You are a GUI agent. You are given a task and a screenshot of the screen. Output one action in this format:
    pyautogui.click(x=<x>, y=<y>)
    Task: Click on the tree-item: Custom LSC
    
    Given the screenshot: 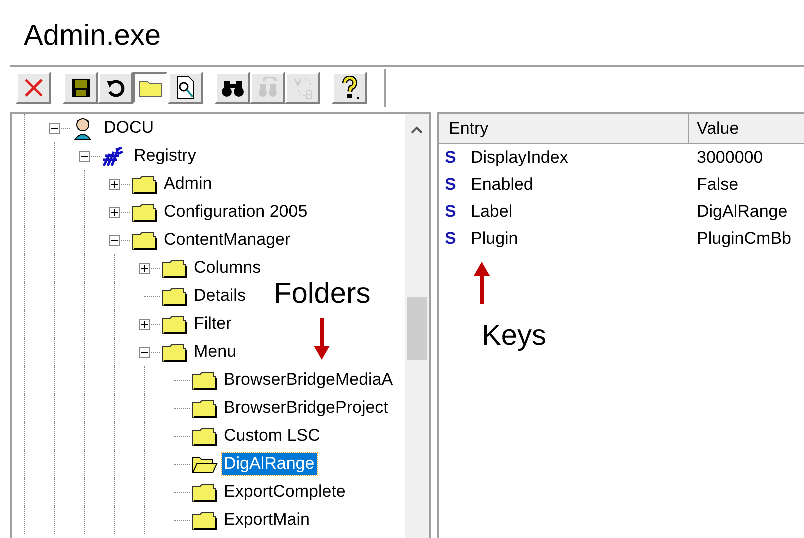 What is the action you would take?
    pyautogui.click(x=272, y=436)
    